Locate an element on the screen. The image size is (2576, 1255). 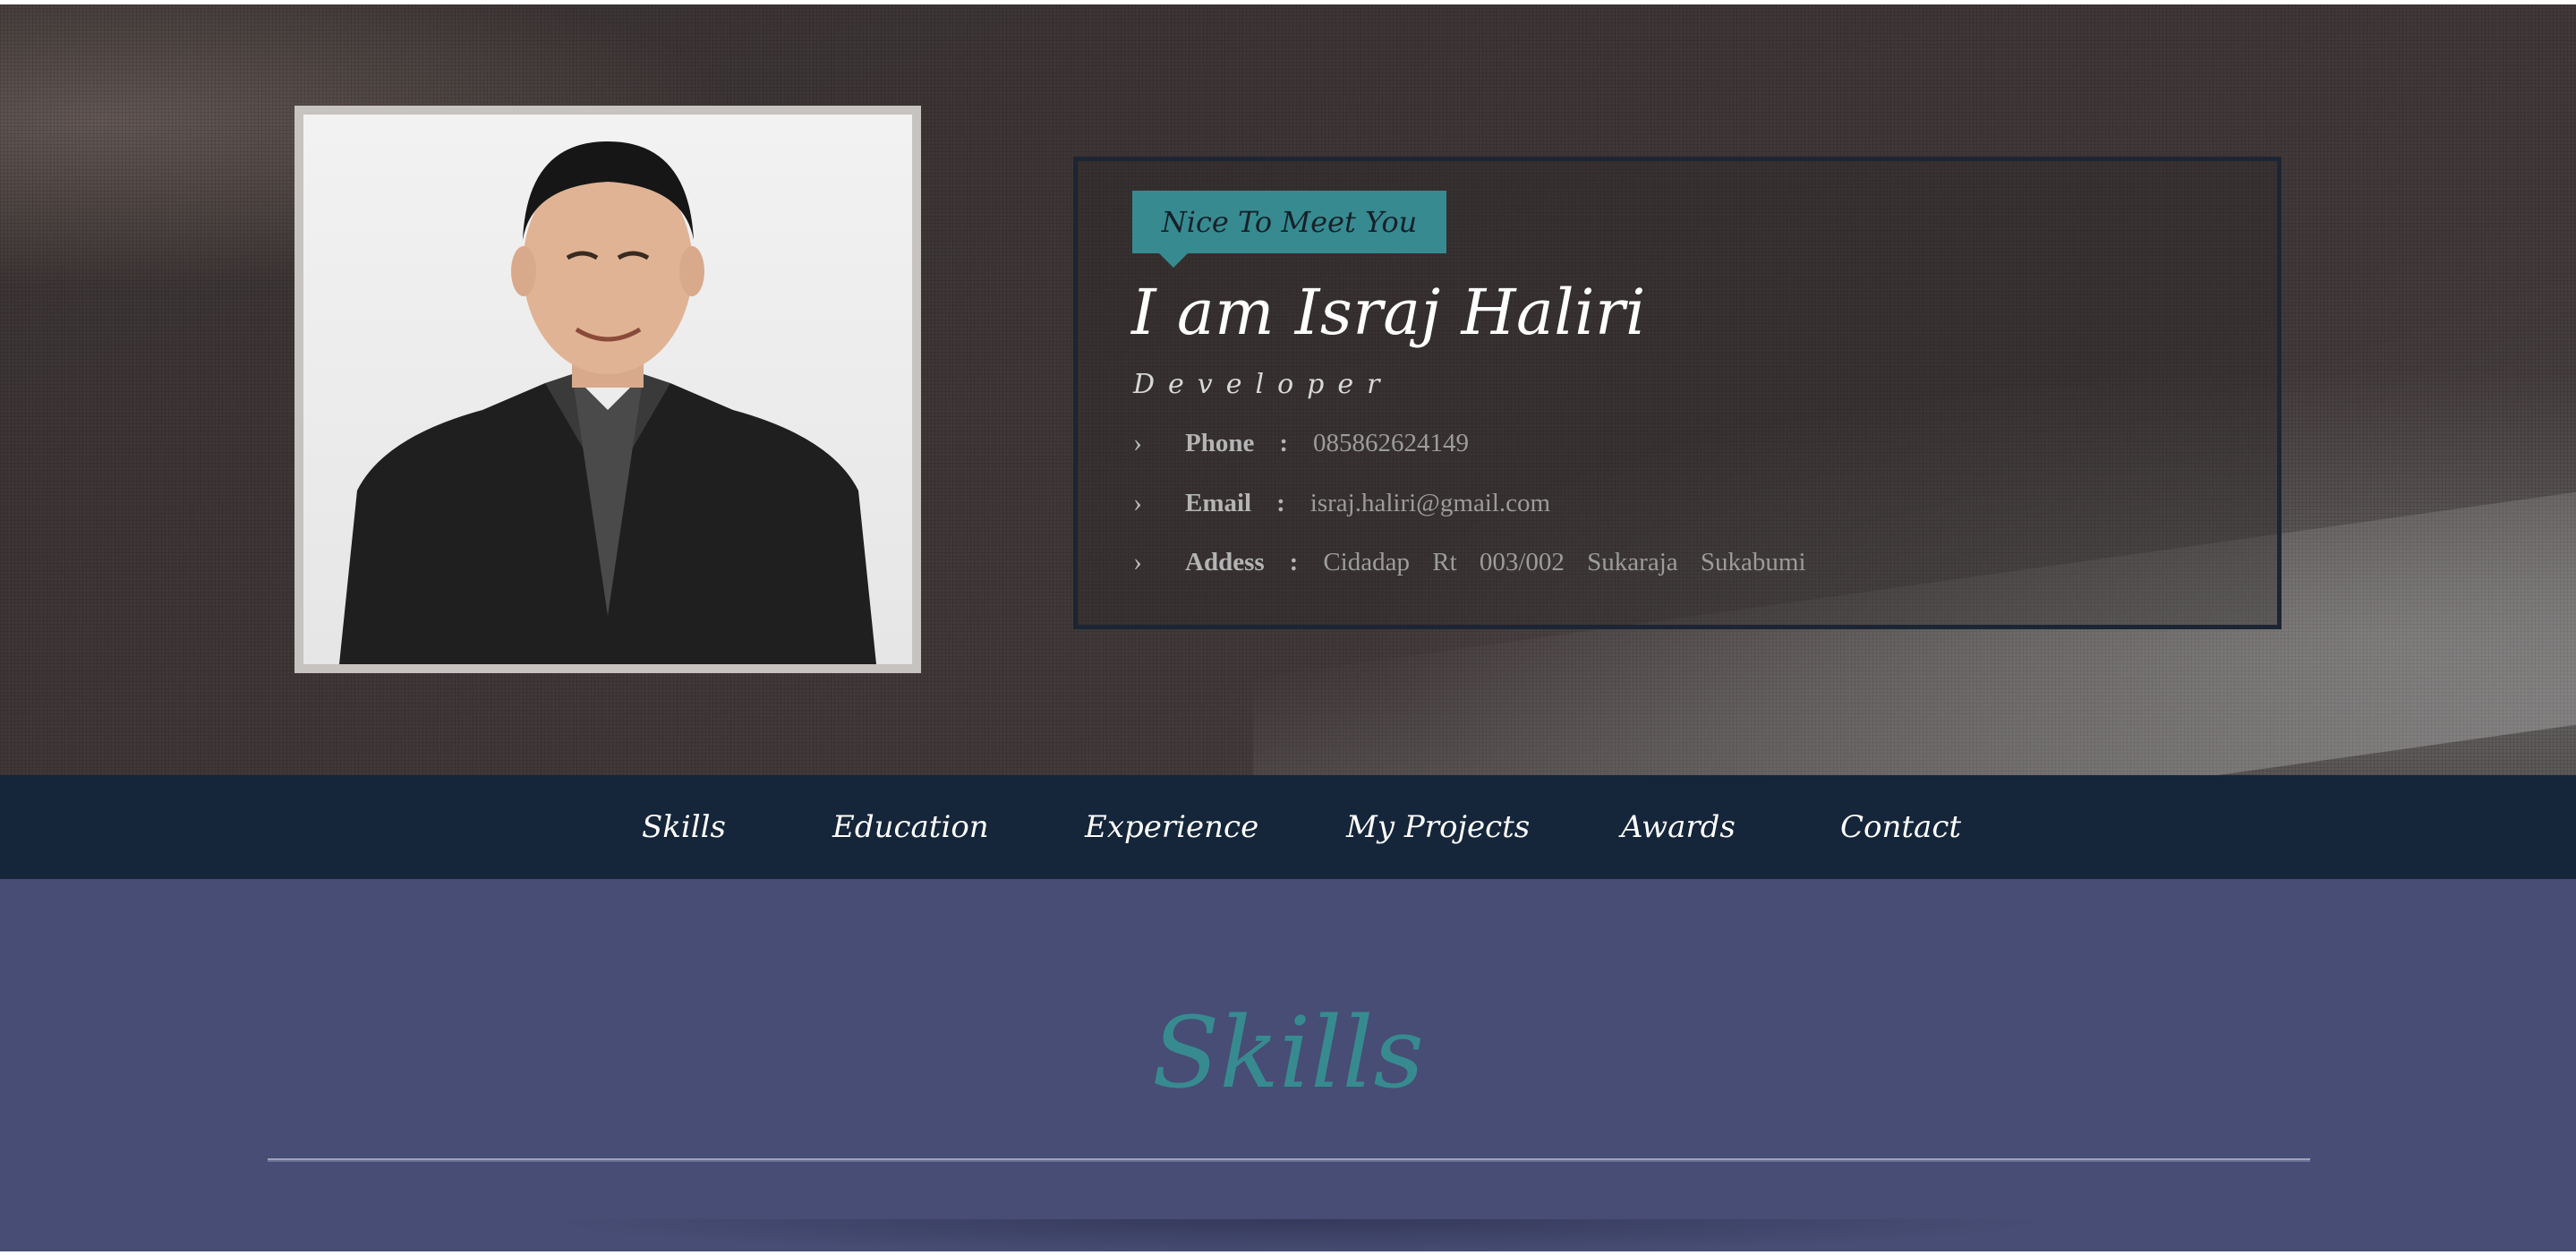
profile-photo is located at coordinates (607, 389).